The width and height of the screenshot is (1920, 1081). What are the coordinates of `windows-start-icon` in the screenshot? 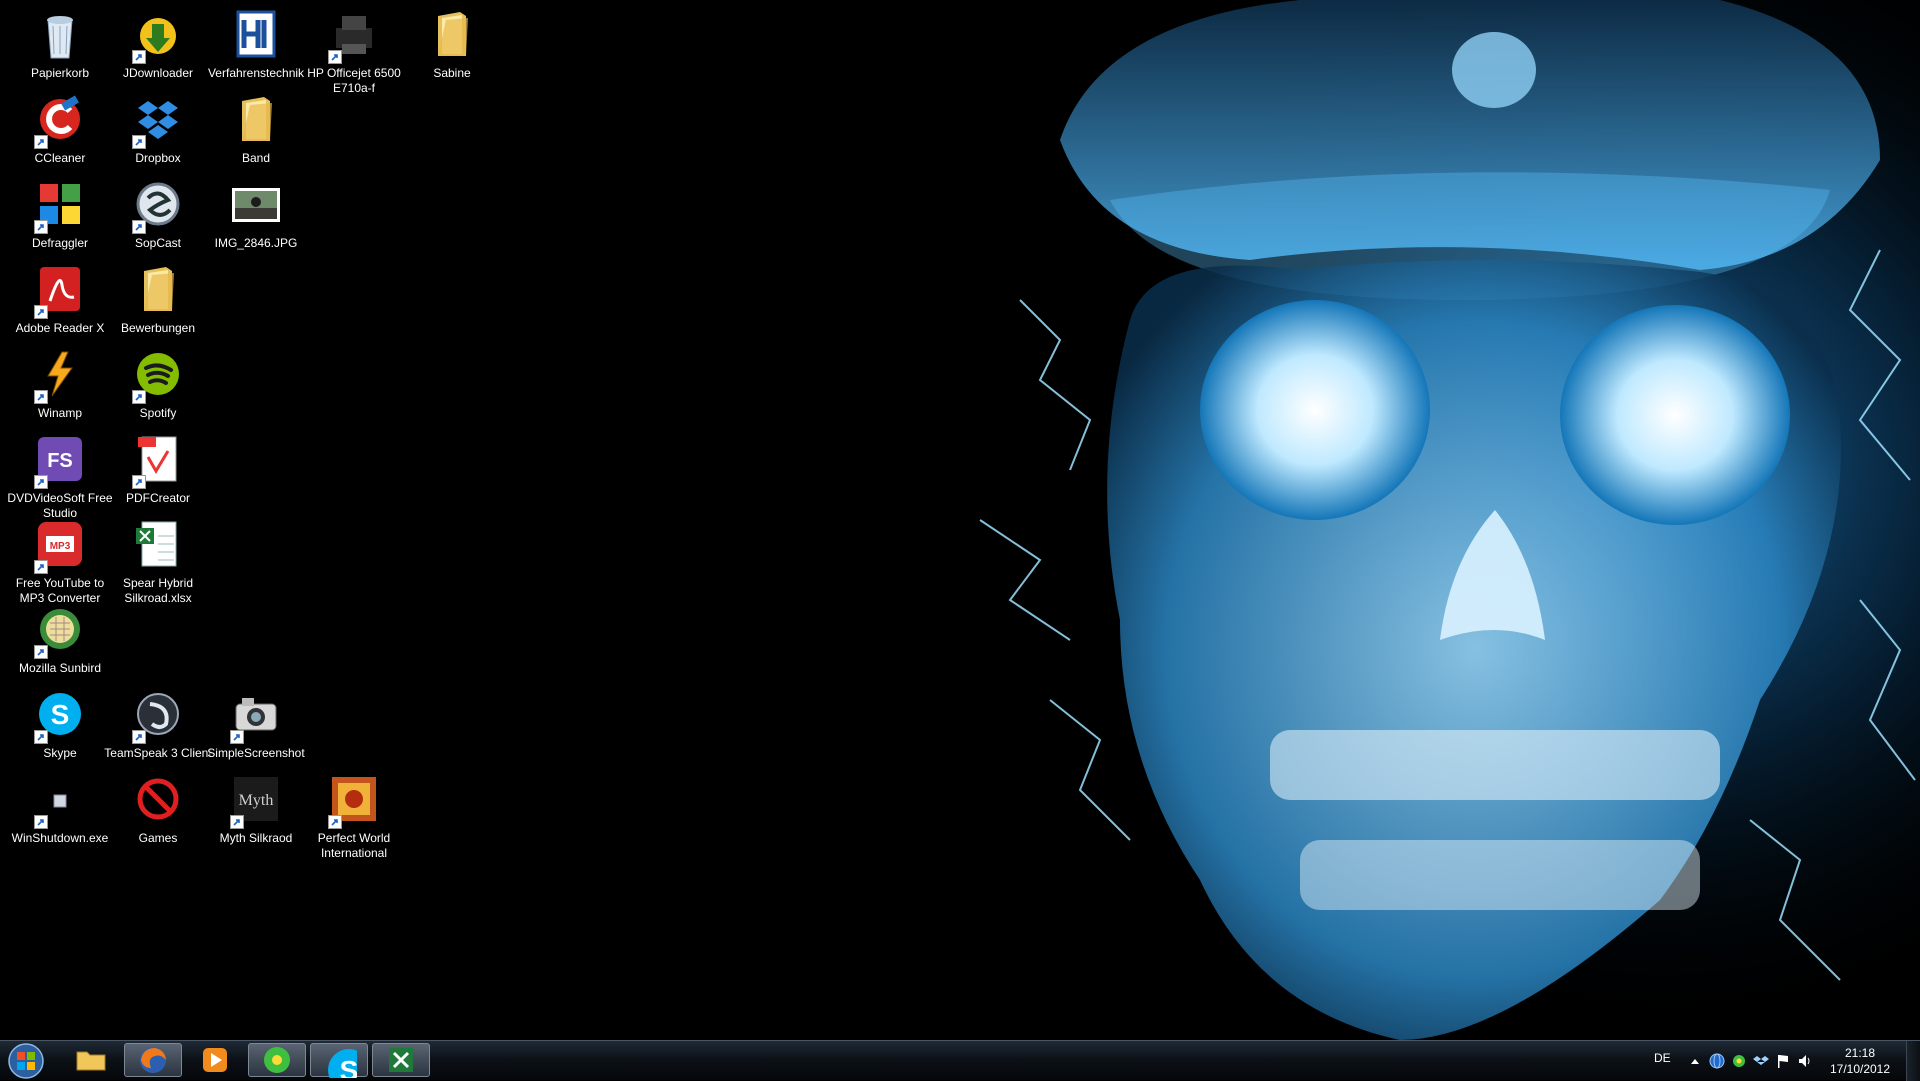 It's located at (26, 1061).